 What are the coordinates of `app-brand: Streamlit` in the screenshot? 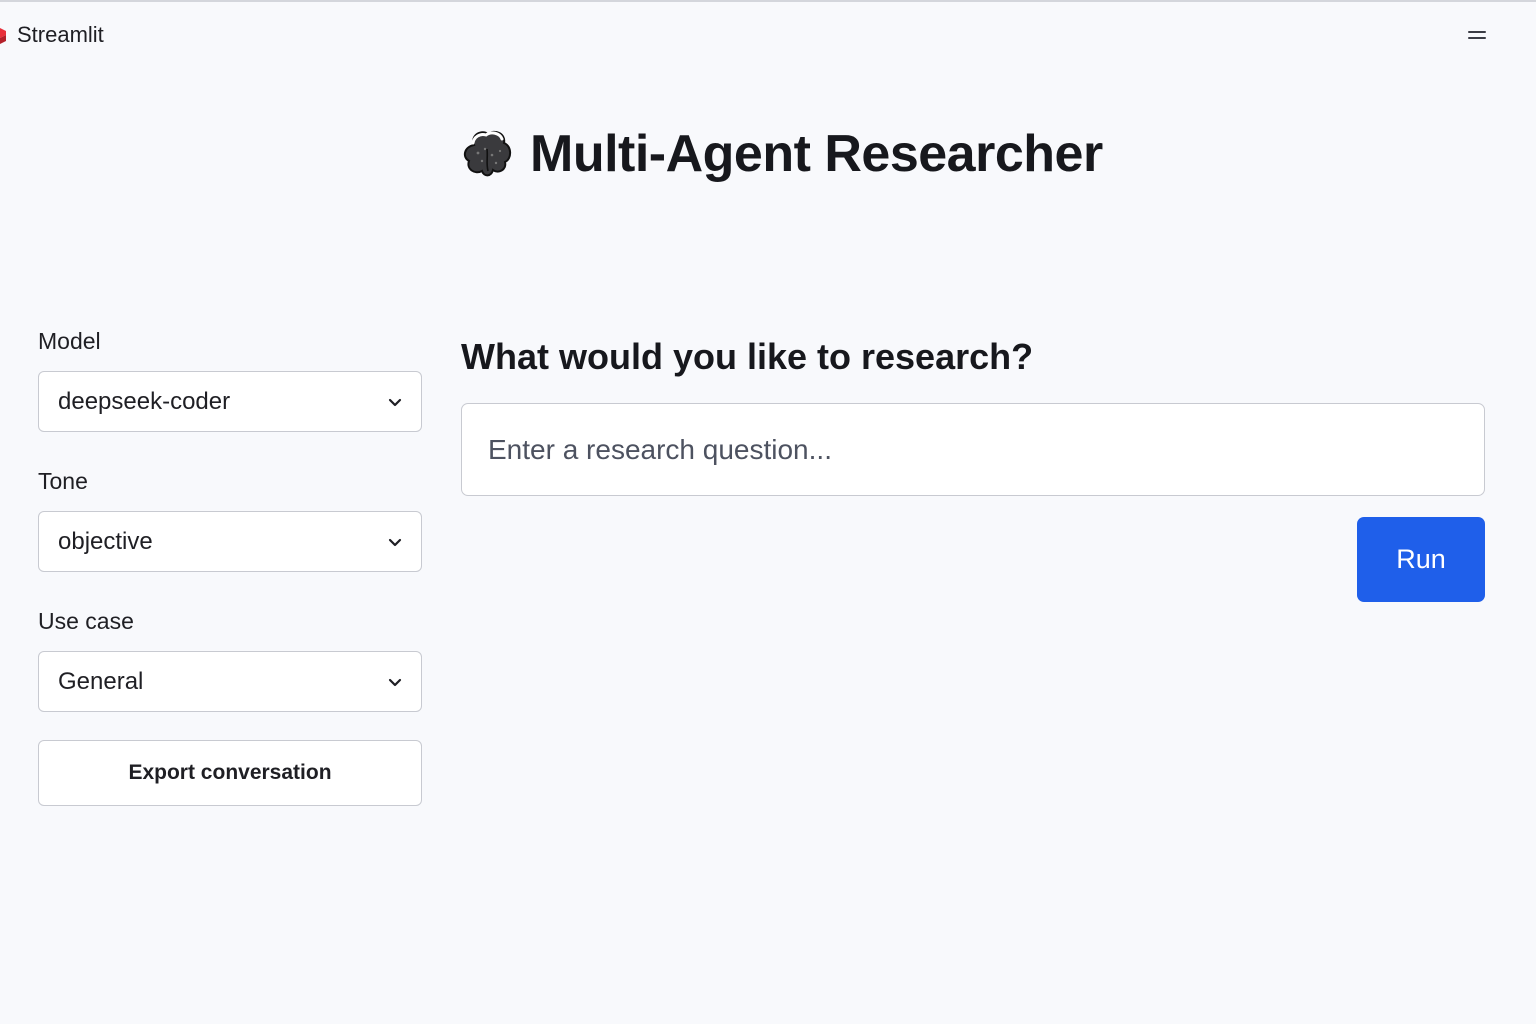 It's located at (52, 35).